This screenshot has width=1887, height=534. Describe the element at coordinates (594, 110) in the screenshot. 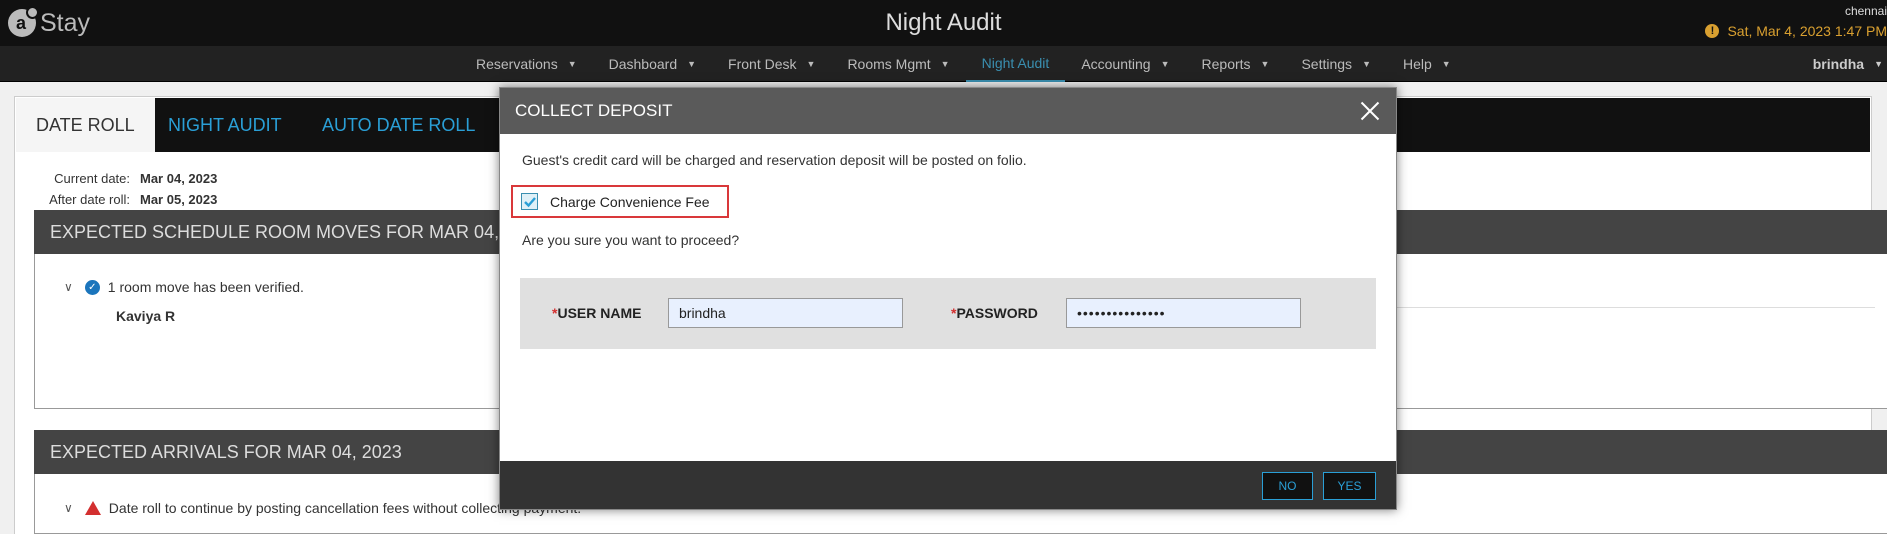

I see `dialog-title: COLLECT DEPOSIT` at that location.